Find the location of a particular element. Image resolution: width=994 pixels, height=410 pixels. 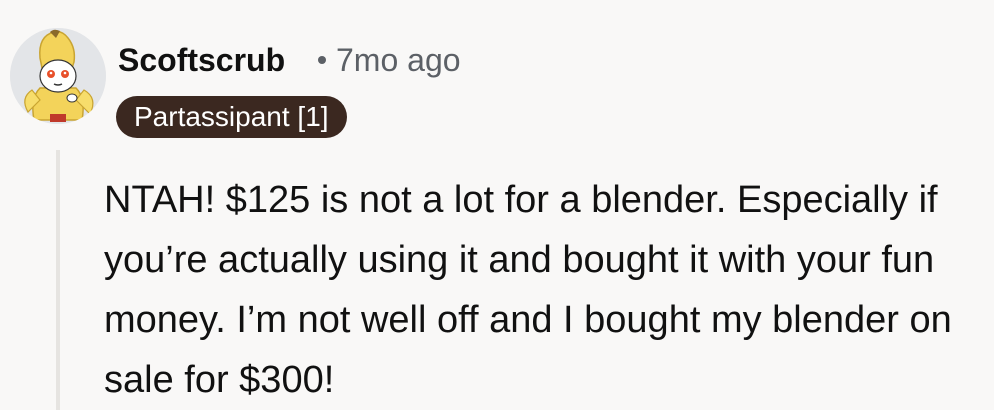

banana-costume-avatar-icon is located at coordinates (58, 76).